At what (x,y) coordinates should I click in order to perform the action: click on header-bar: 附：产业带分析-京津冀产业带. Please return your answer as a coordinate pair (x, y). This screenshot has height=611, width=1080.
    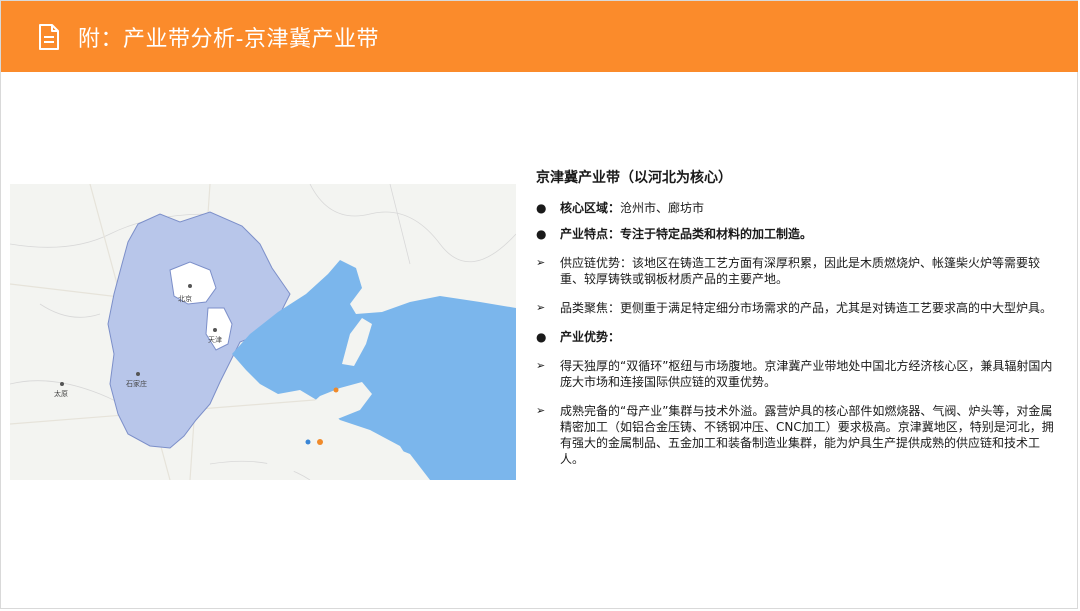
    Looking at the image, I should click on (539, 36).